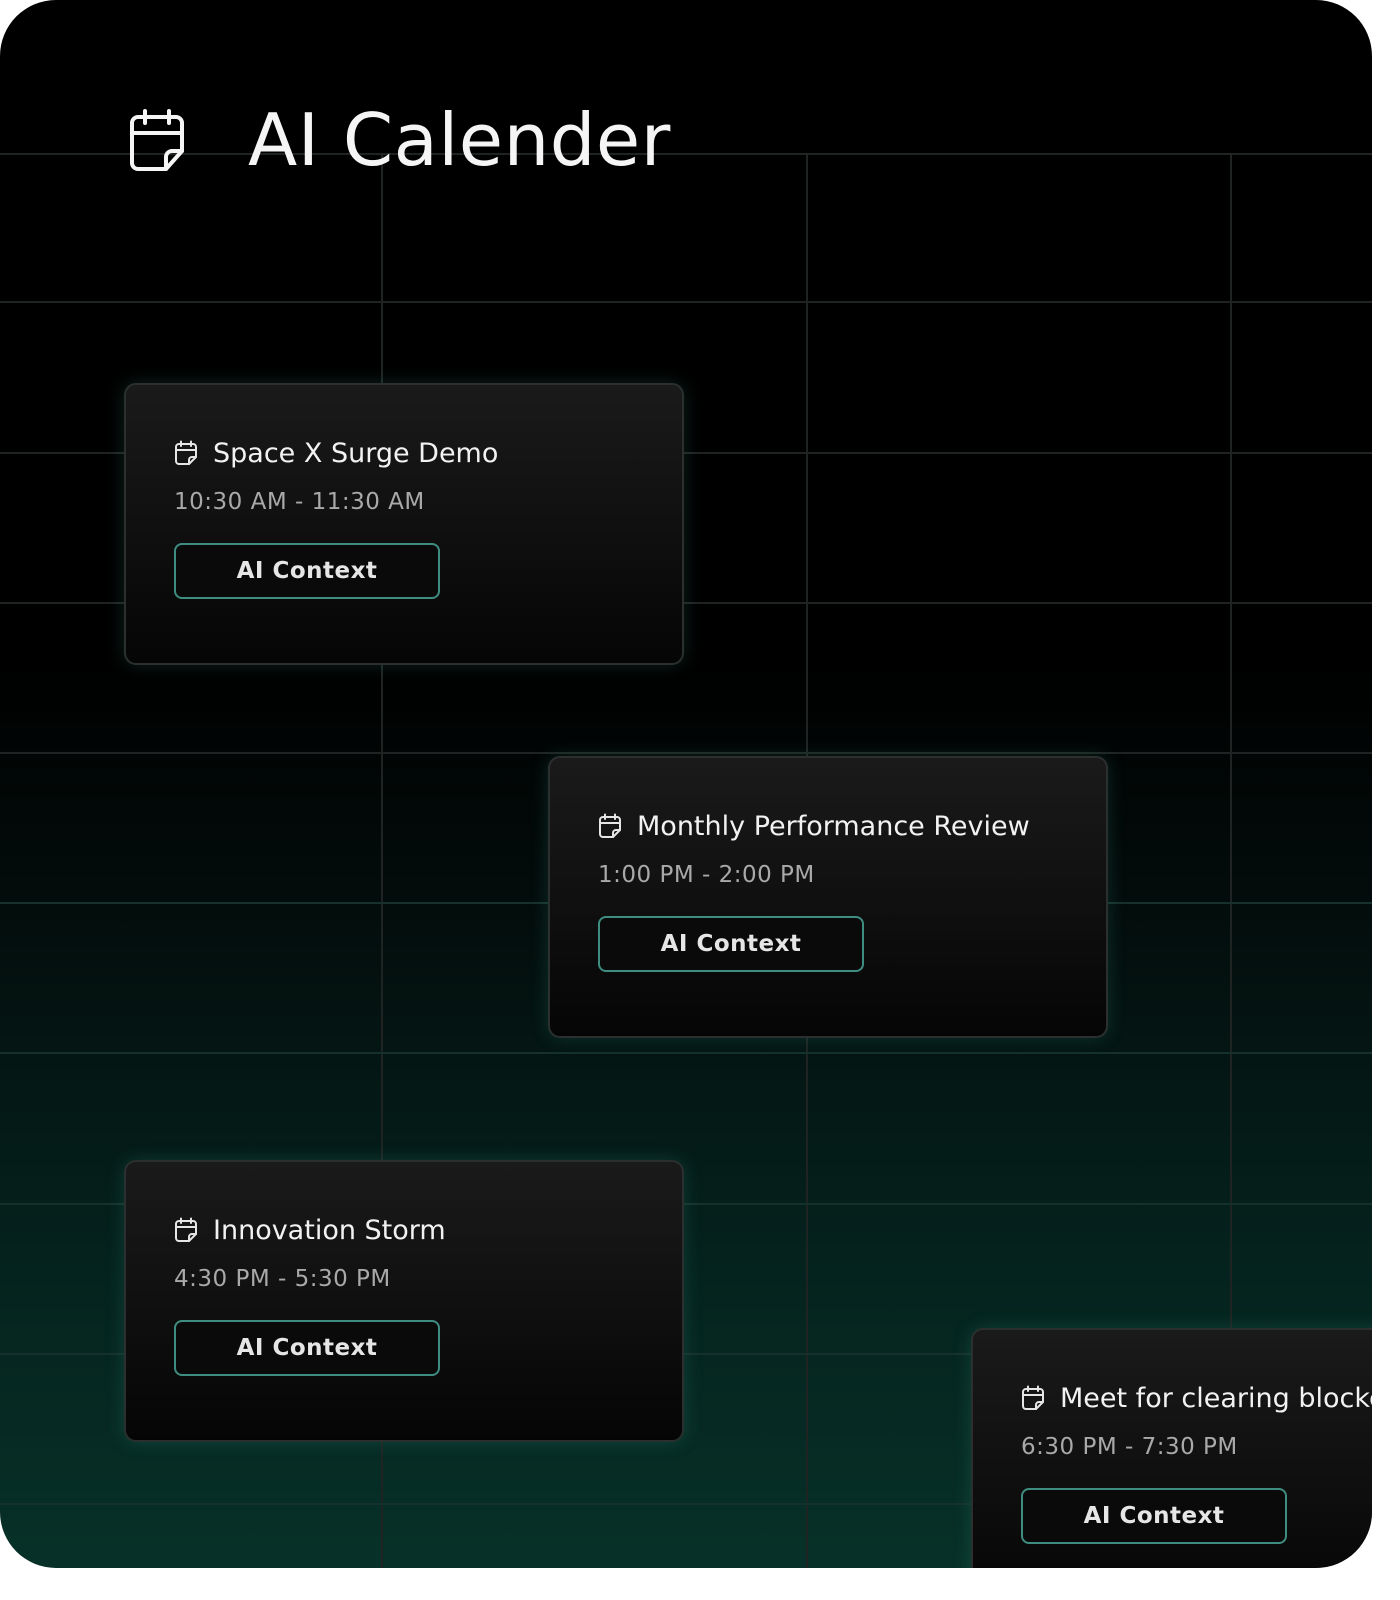 This screenshot has height=1600, width=1400. Describe the element at coordinates (459, 140) in the screenshot. I see `page-title: AI Calender` at that location.